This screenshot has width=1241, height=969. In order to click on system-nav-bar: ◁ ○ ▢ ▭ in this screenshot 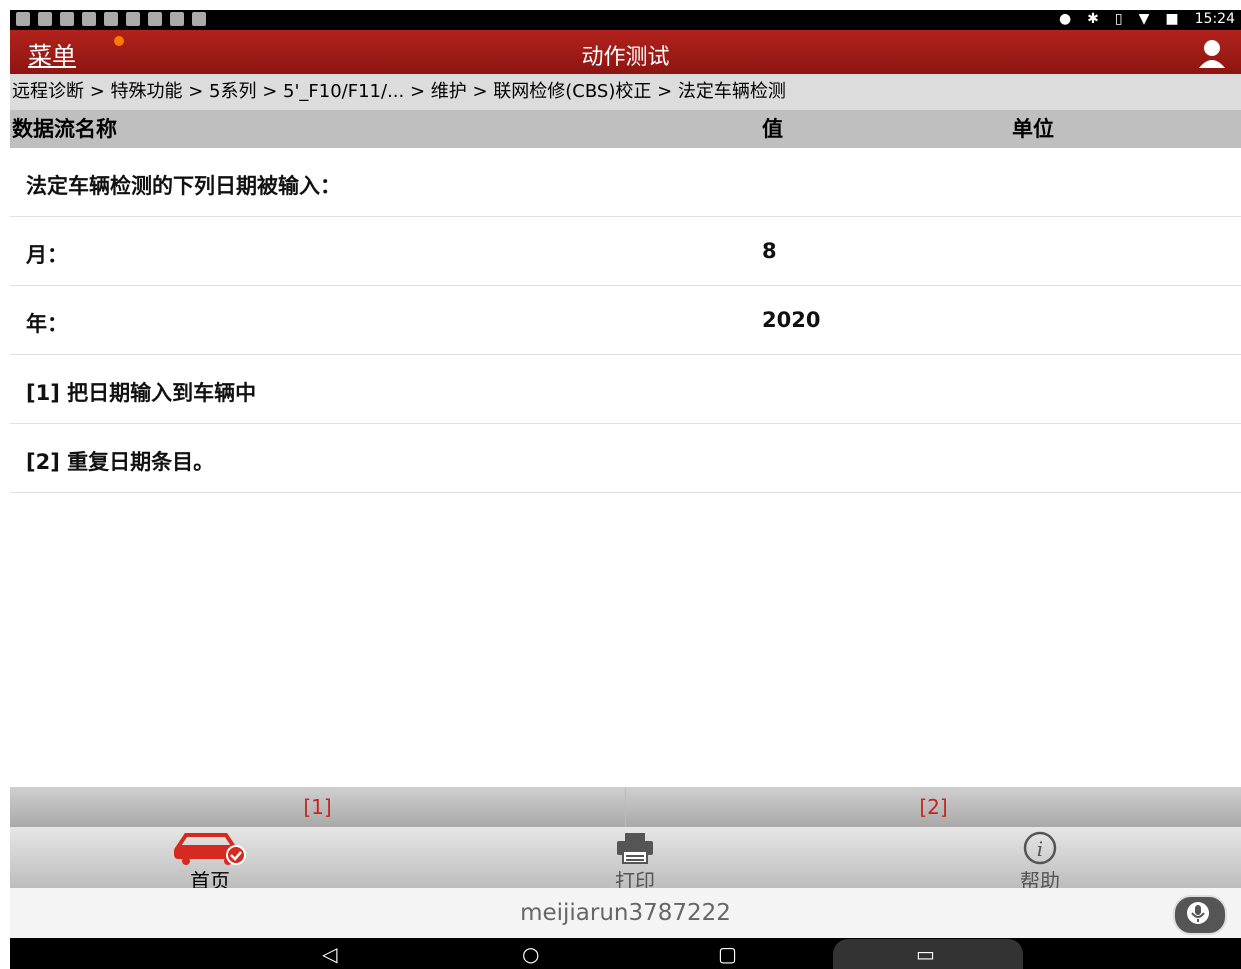, I will do `click(625, 953)`.